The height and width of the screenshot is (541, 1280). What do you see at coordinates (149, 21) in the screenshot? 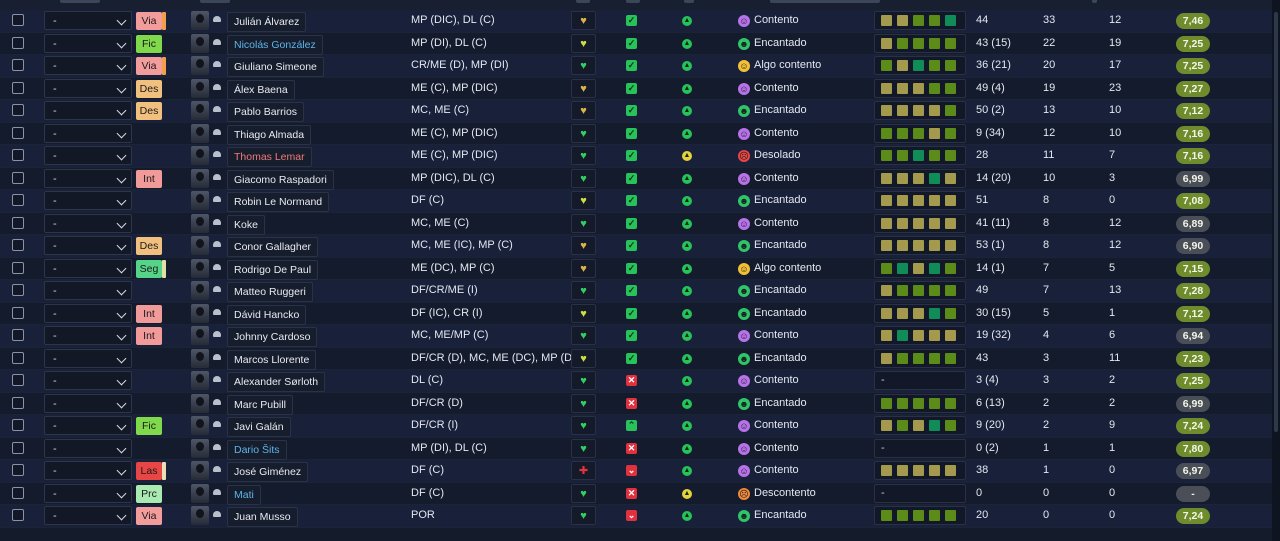
I see `role-badge: Via` at bounding box center [149, 21].